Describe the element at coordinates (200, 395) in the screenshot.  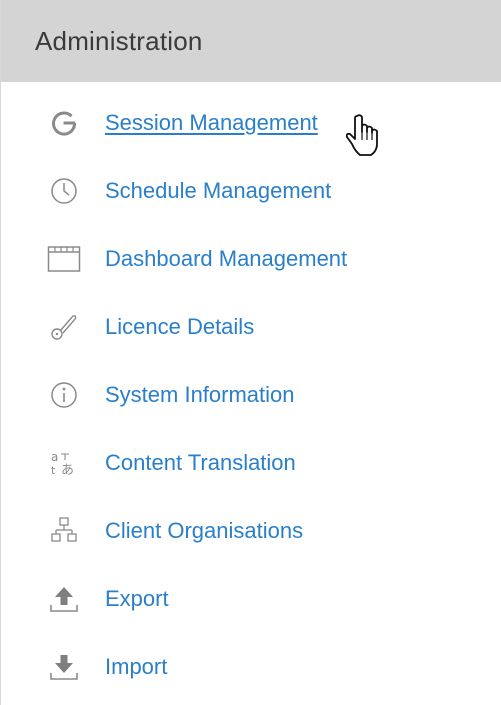
I see `menu-label-system-information: System Information` at that location.